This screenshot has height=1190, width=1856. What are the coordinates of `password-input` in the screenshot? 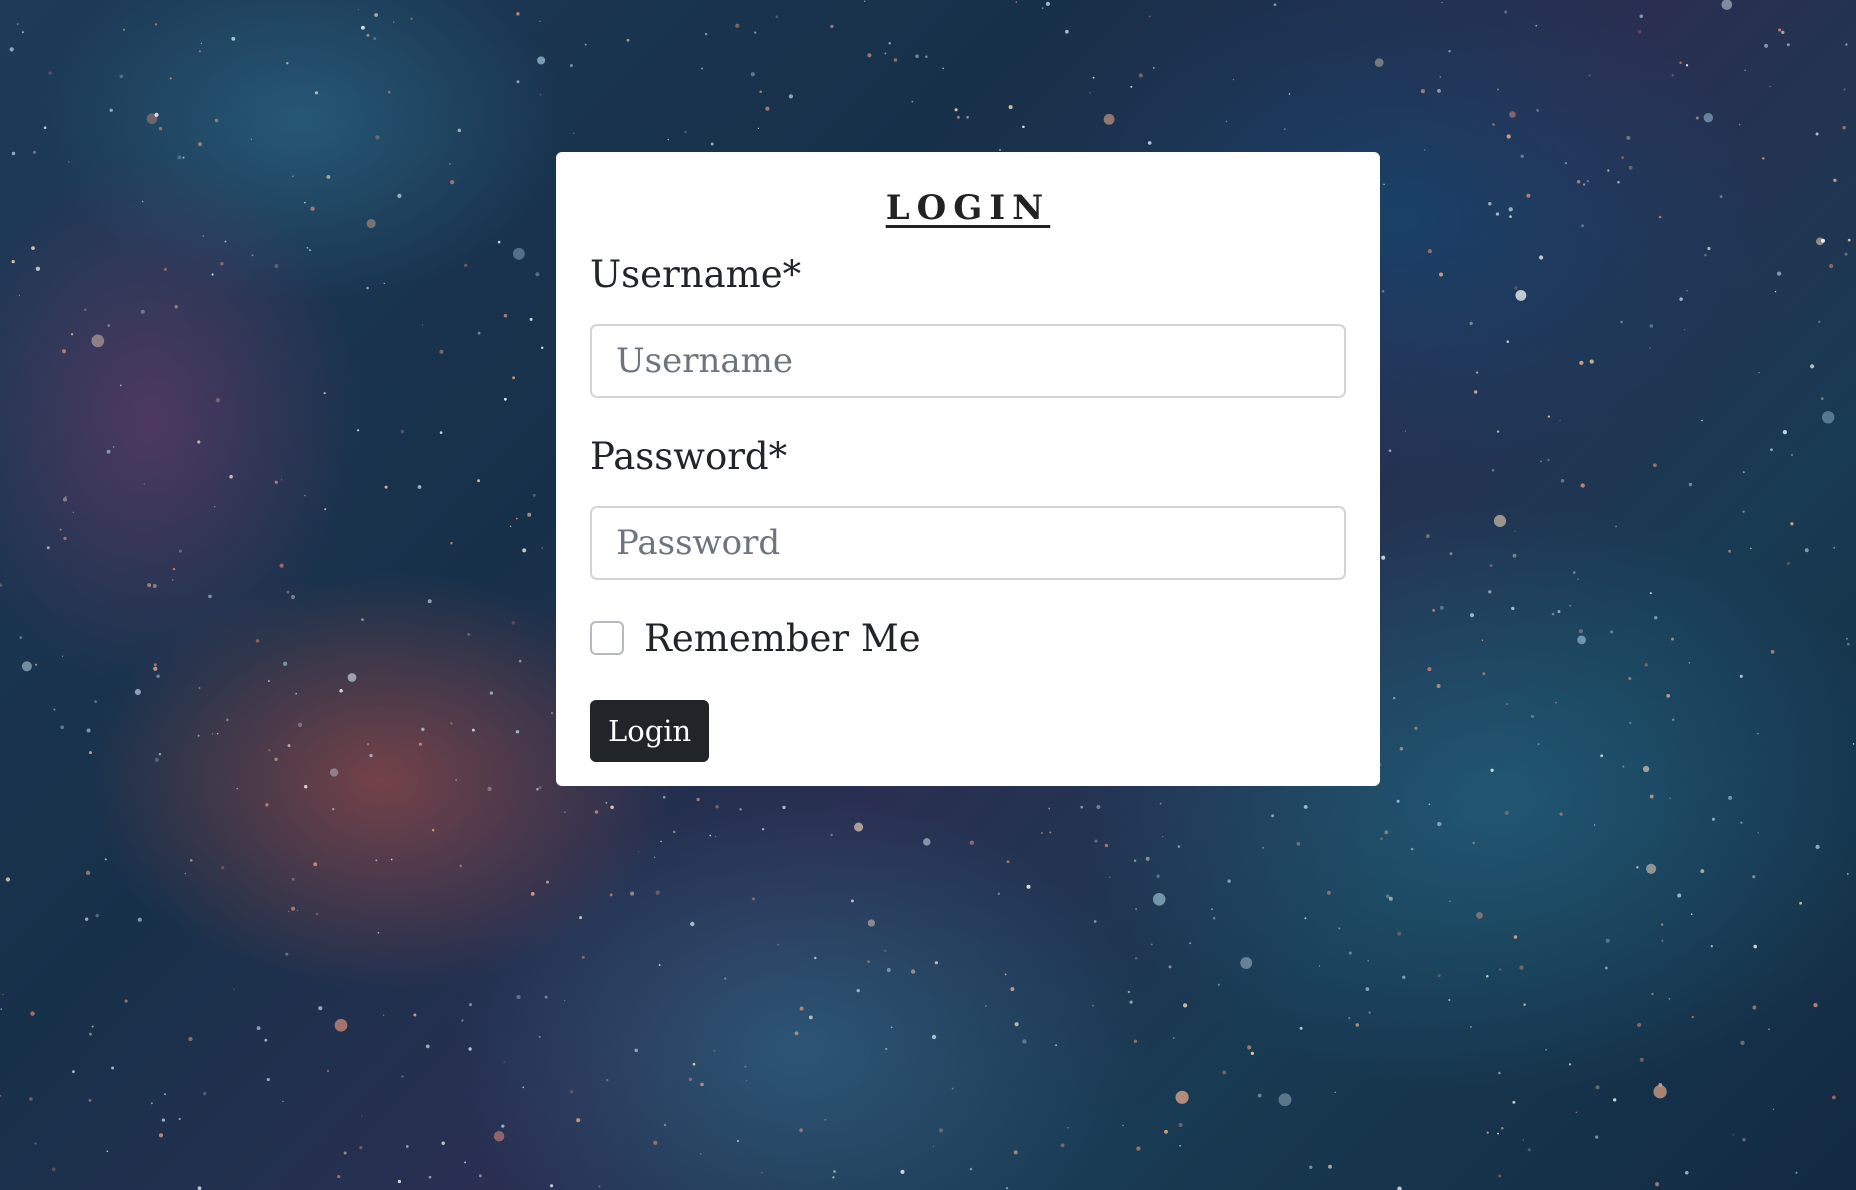 It's located at (968, 543).